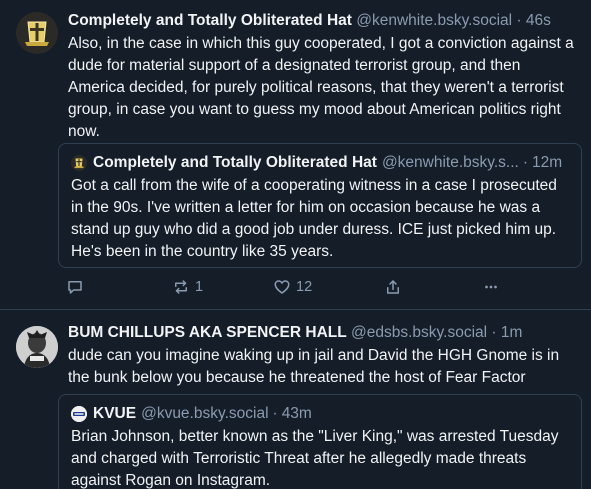 The width and height of the screenshot is (591, 489). I want to click on more-options-button, so click(491, 287).